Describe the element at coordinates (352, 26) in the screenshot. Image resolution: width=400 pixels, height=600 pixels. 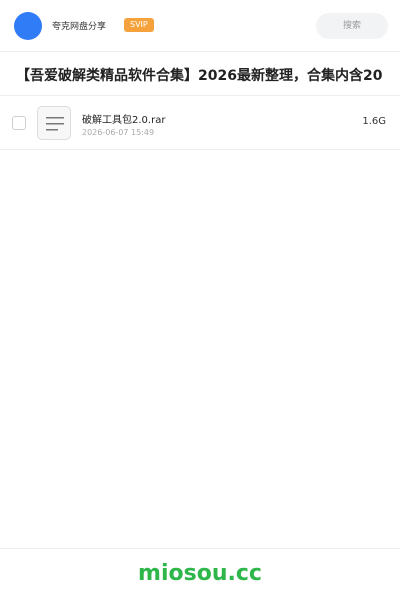
I see `search-button: 搜索` at that location.